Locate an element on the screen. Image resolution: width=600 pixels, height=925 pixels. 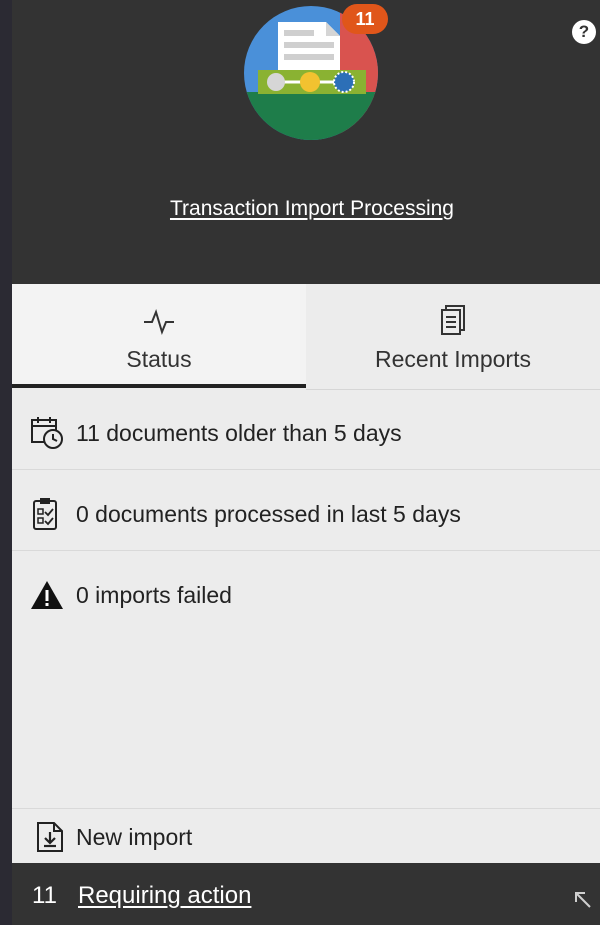
status-item-older-documents: 11 documents older than 5 days is located at coordinates (306, 430).